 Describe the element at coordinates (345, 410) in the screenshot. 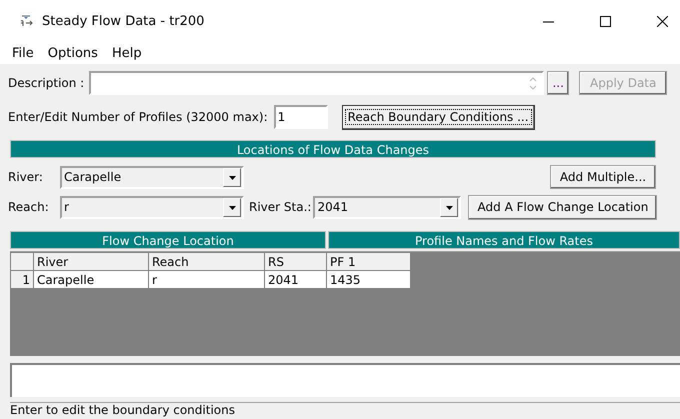

I see `status-bar: Enter to edit the boundary conditions` at that location.